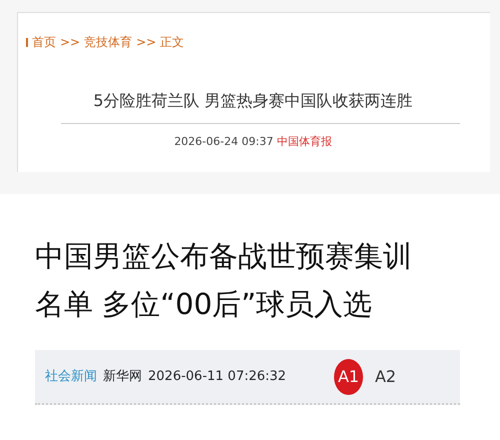 This screenshot has width=500, height=440. I want to click on source-name: 新华网, so click(122, 377).